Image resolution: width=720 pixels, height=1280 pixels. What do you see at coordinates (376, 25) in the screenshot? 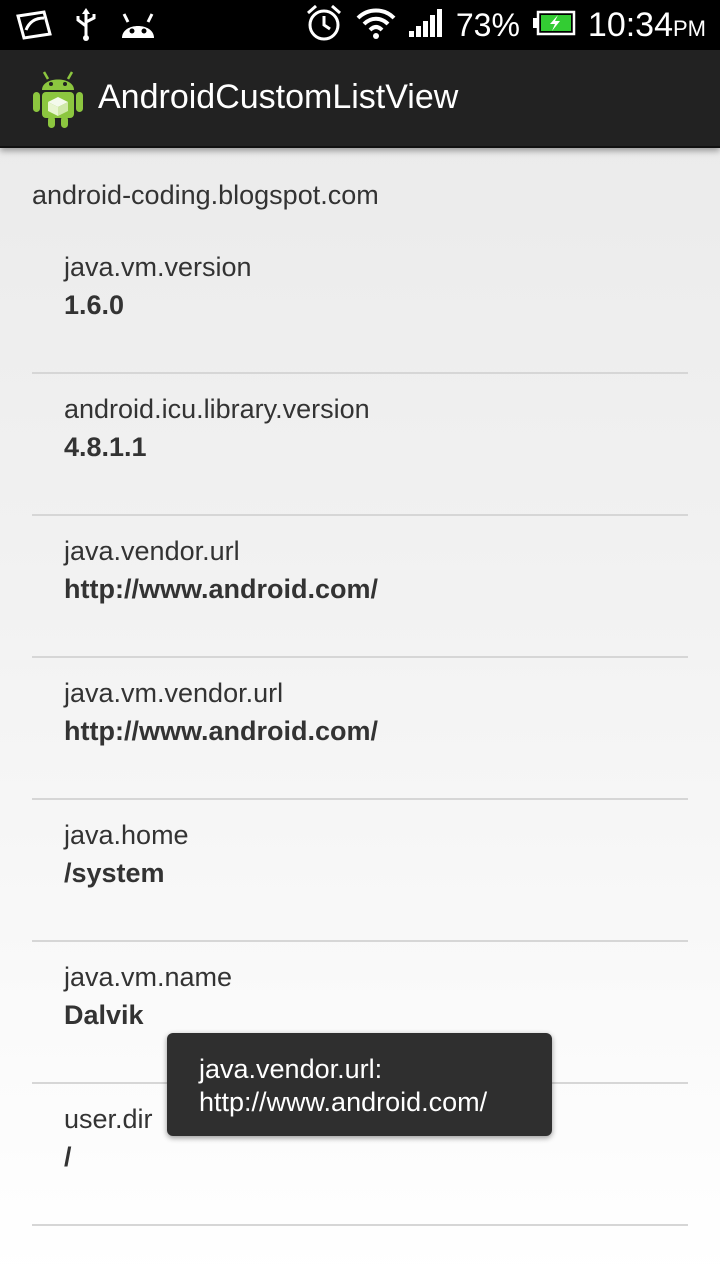
I see `wifi-icon` at bounding box center [376, 25].